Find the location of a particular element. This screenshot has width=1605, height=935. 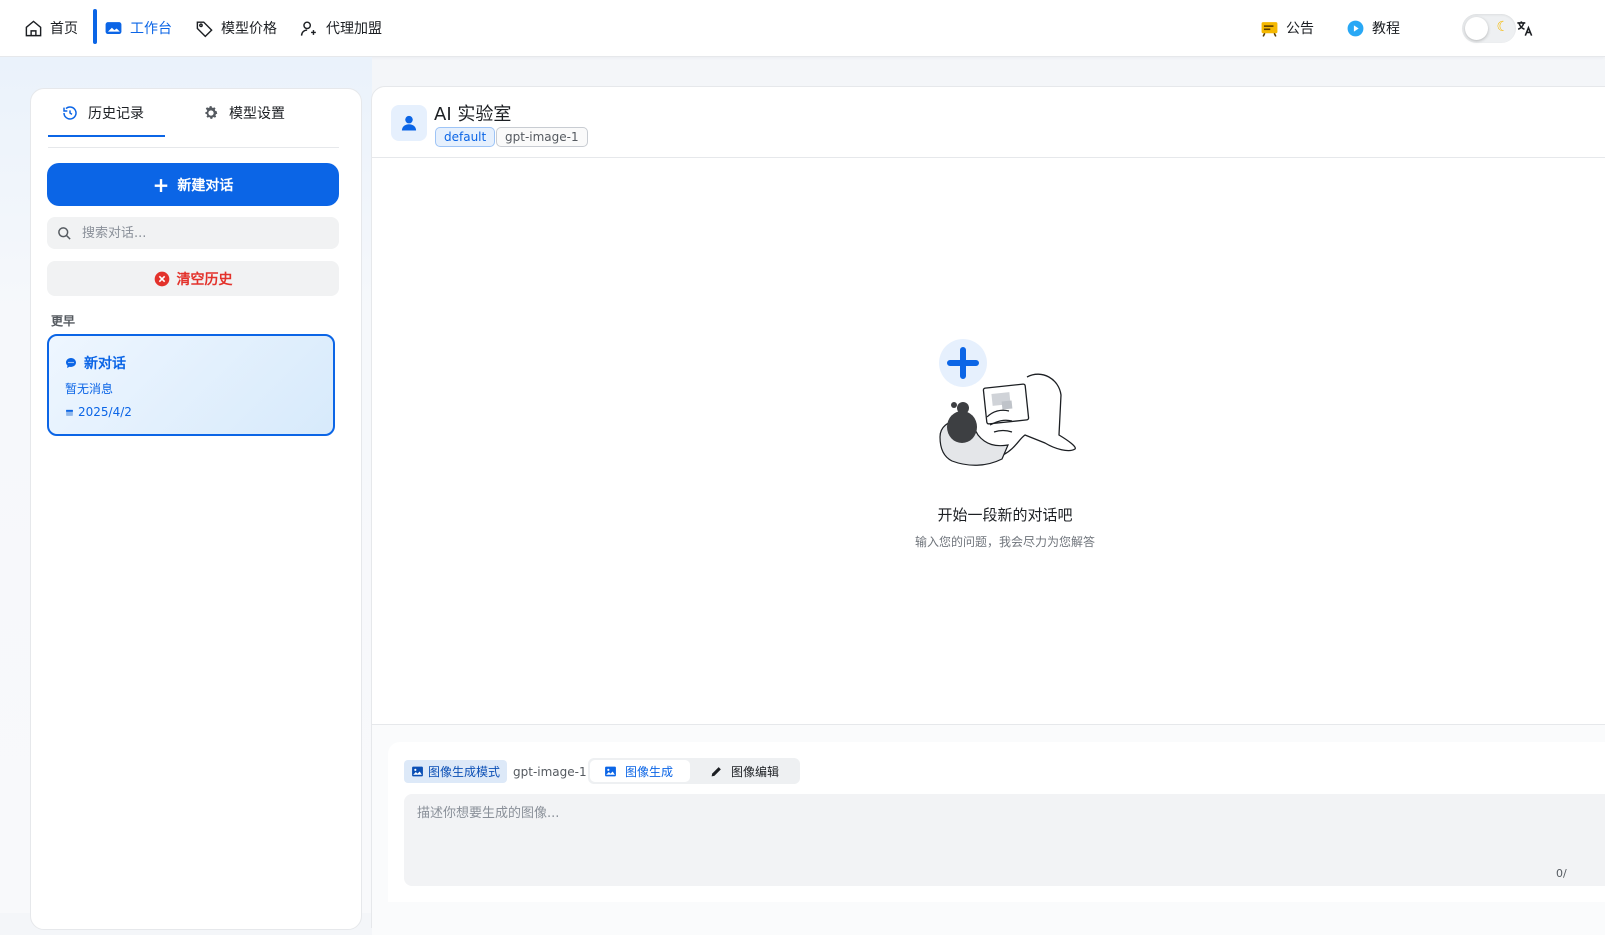

tab-model-settings: 模型设置 is located at coordinates (244, 113).